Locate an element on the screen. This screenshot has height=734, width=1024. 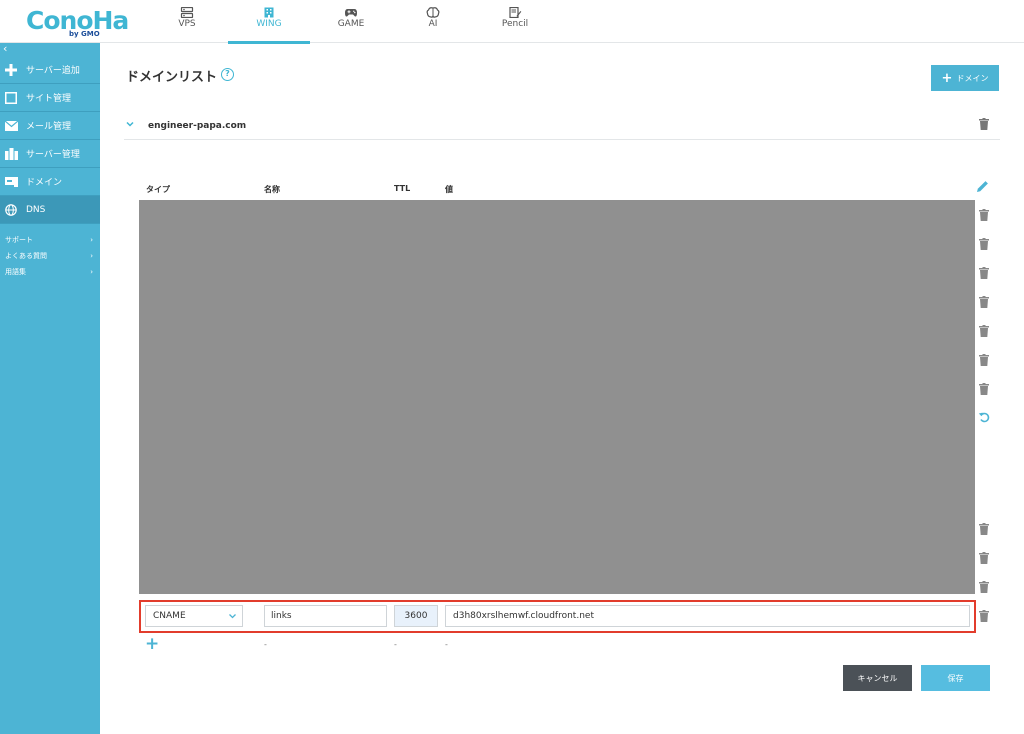
add-domain-button: + ドメイン is located at coordinates (965, 78).